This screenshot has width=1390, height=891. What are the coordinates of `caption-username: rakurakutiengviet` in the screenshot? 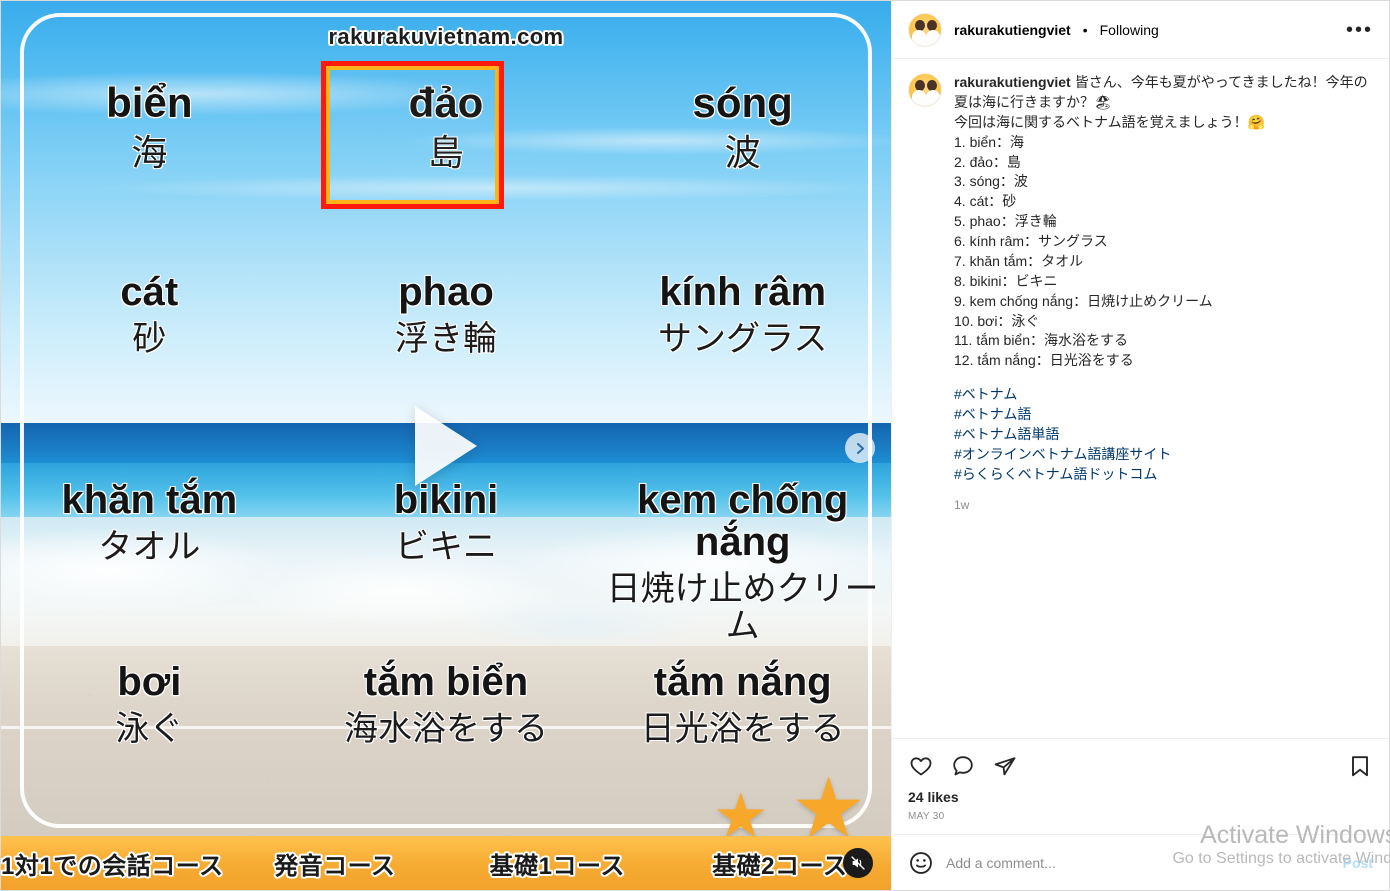 It's located at (1012, 82).